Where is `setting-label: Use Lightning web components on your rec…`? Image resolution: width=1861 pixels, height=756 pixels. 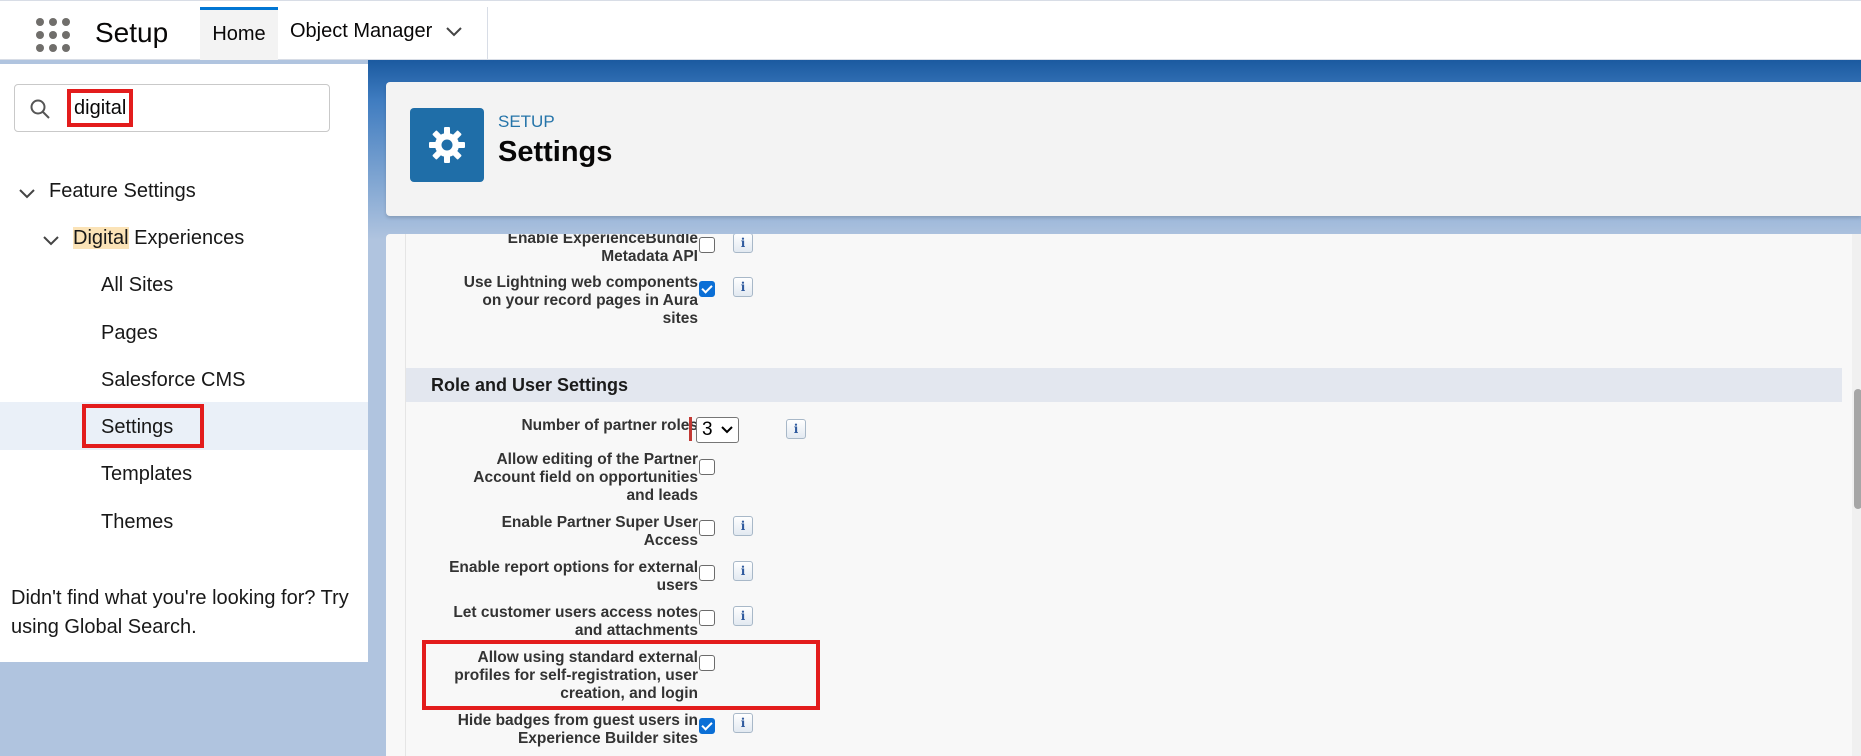 setting-label: Use Lightning web components on your rec… is located at coordinates (580, 300).